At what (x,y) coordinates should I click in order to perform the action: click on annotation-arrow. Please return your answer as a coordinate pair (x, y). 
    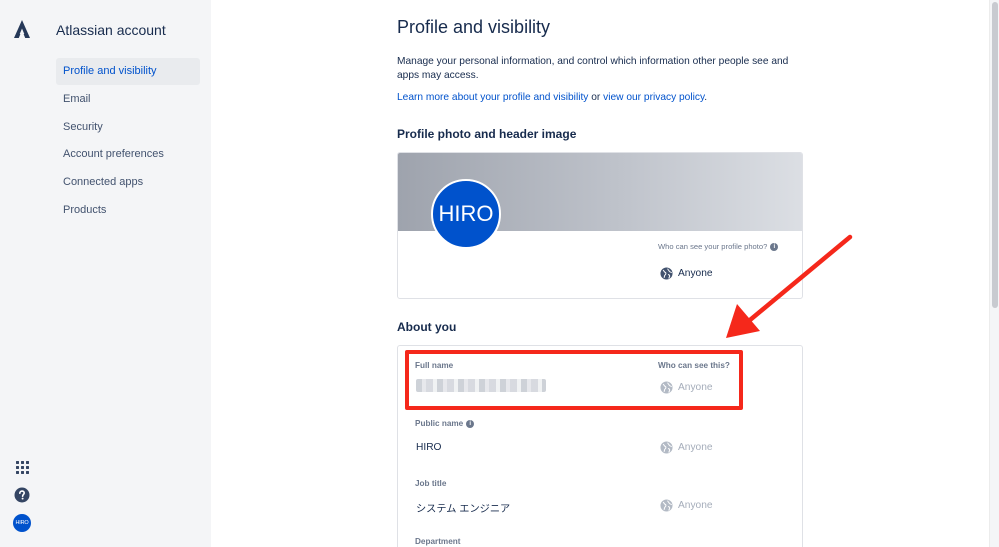
    Looking at the image, I should click on (789, 286).